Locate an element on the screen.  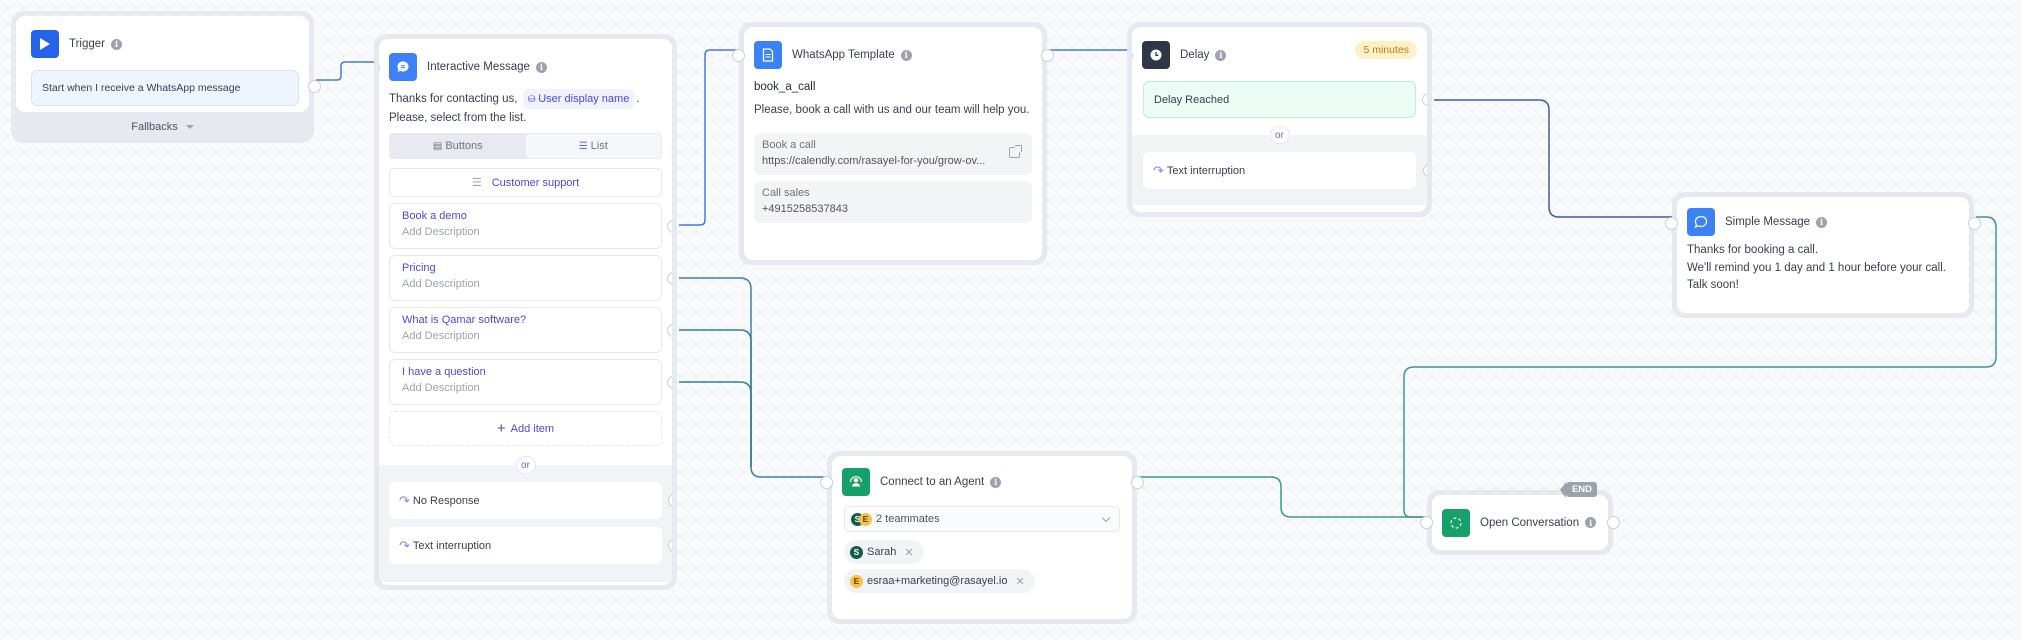
edge-pricing-to-agent is located at coordinates (754, 377).